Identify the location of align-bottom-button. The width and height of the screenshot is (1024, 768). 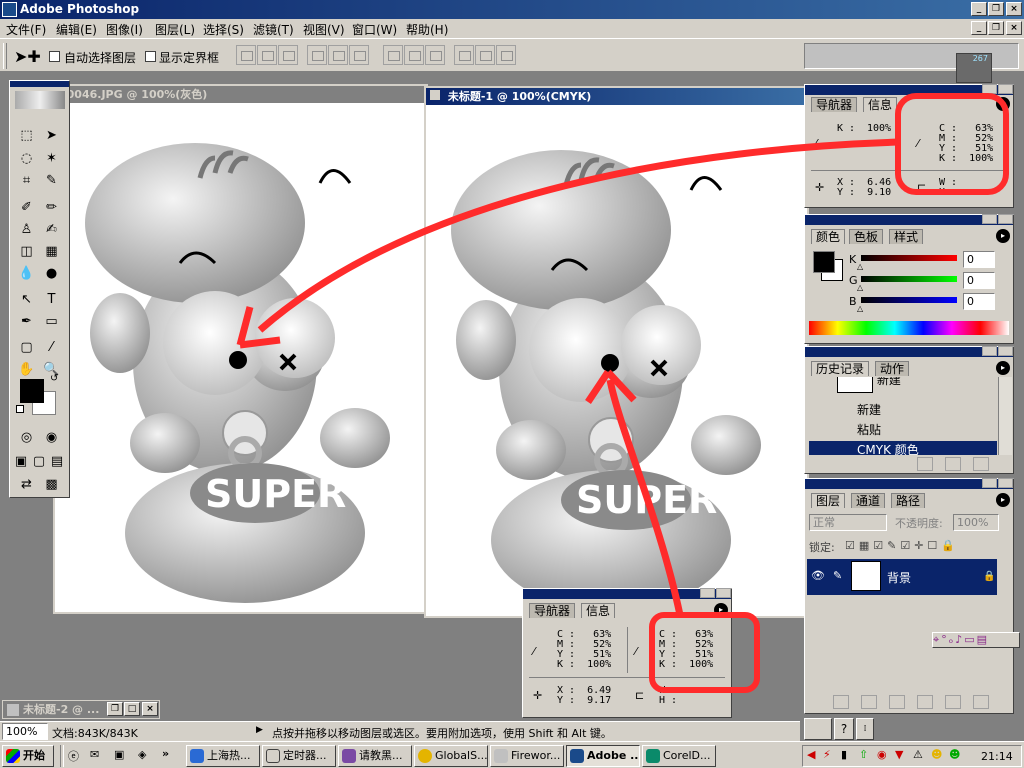
(288, 55).